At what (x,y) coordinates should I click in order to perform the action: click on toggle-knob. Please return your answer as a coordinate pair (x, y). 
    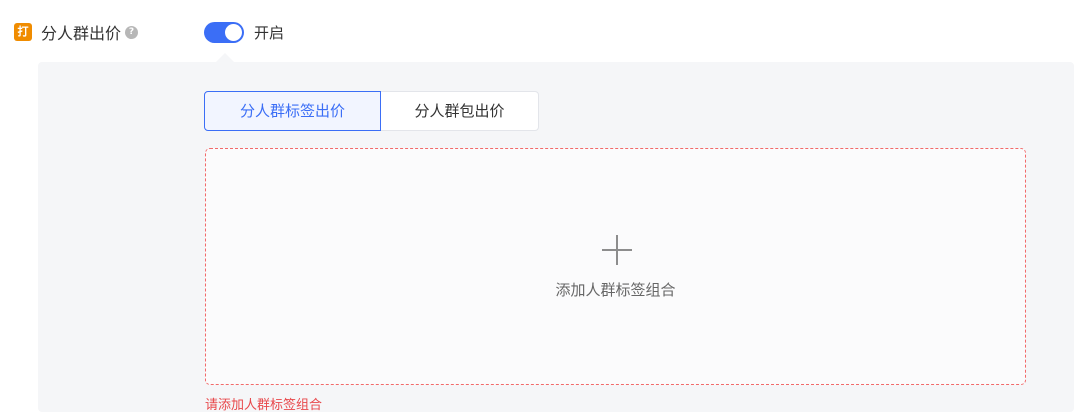
    Looking at the image, I should click on (233, 32).